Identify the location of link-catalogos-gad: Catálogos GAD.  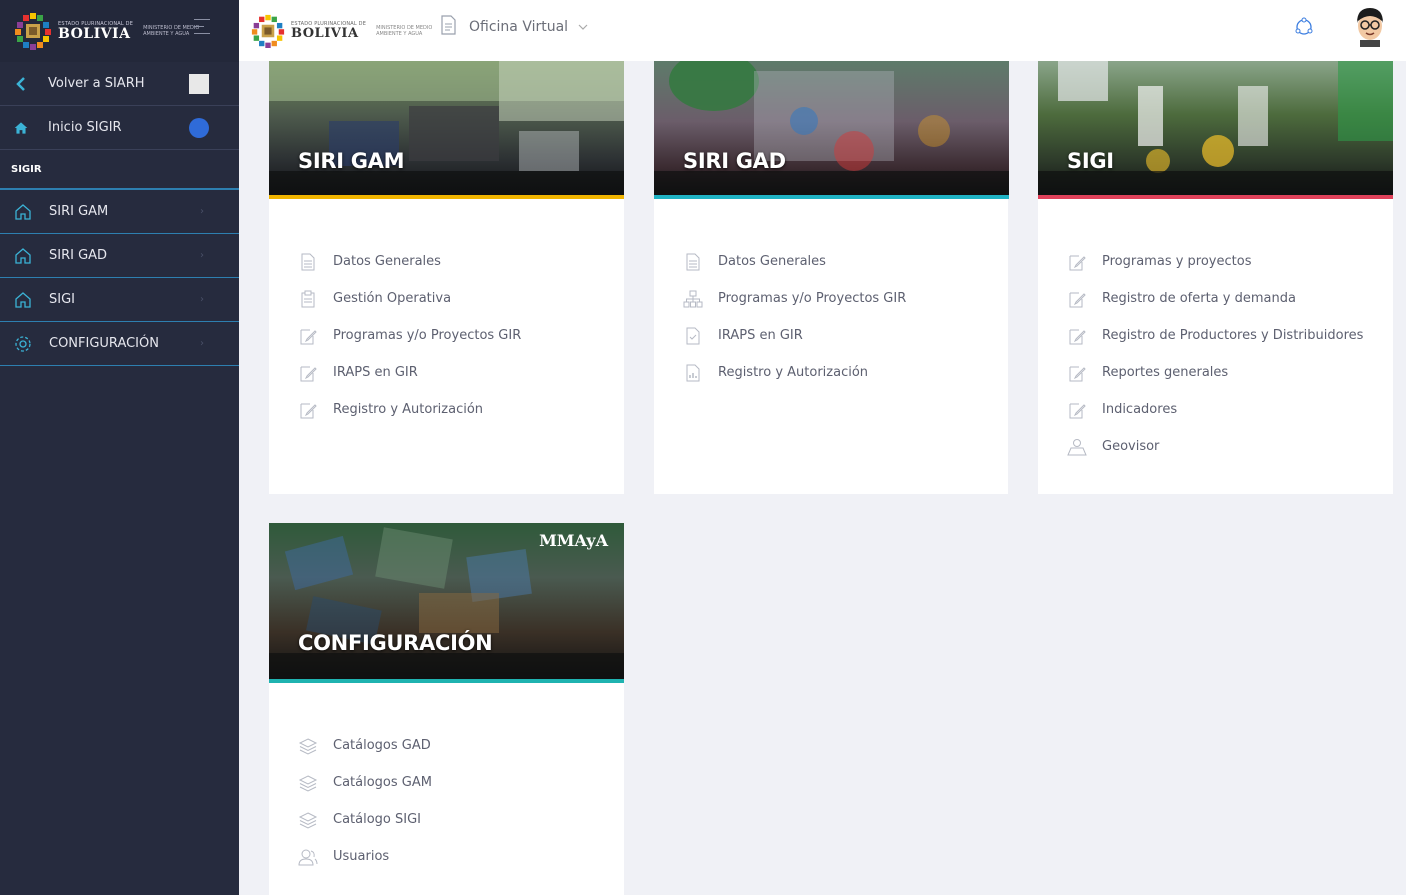
(365, 745).